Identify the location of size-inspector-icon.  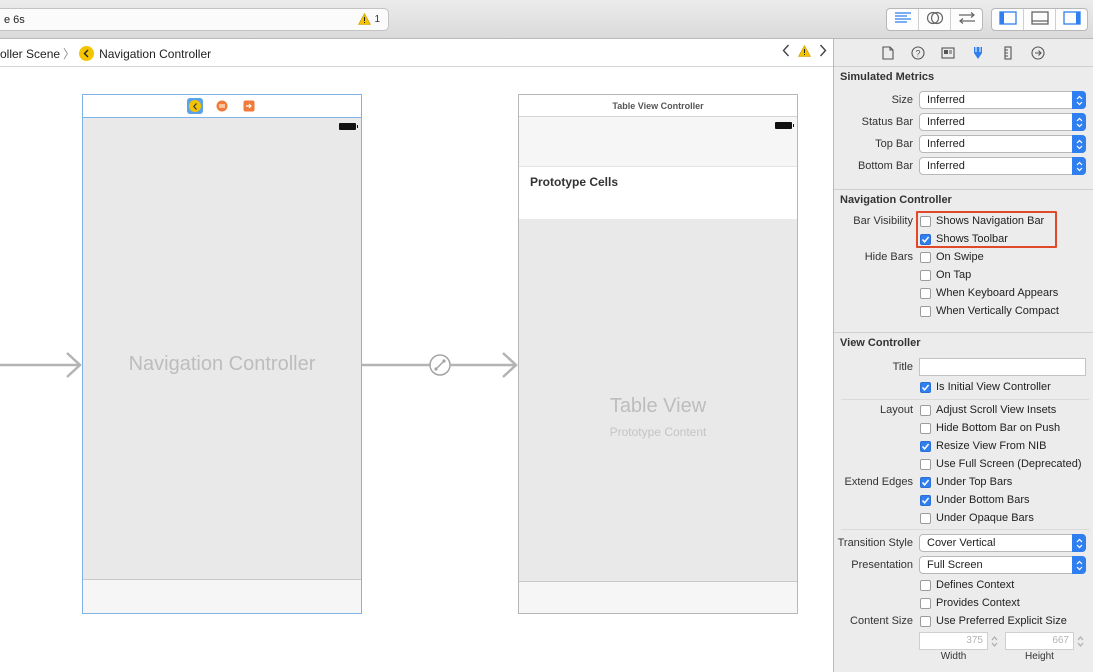
(1008, 53).